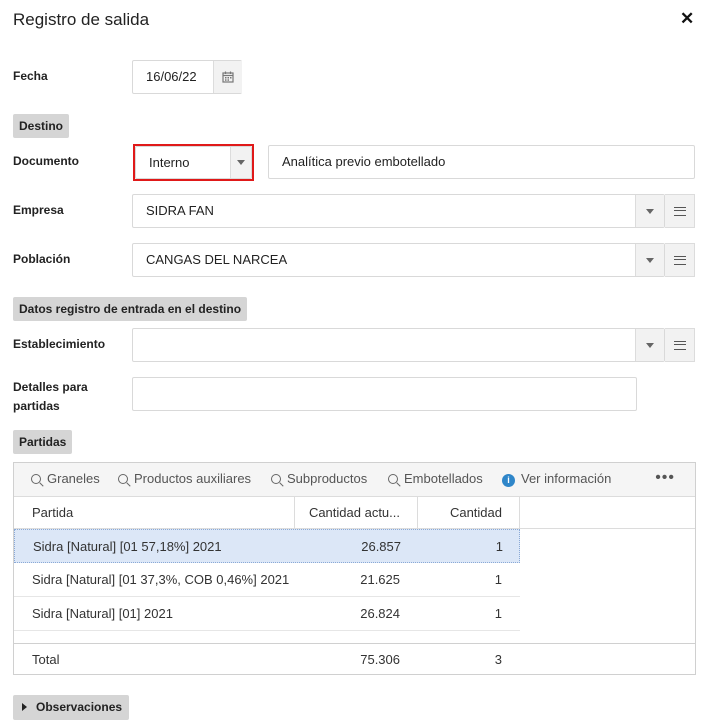 The height and width of the screenshot is (727, 707). Describe the element at coordinates (398, 260) in the screenshot. I see `poblacion-select: CANGAS DEL NARCEA` at that location.